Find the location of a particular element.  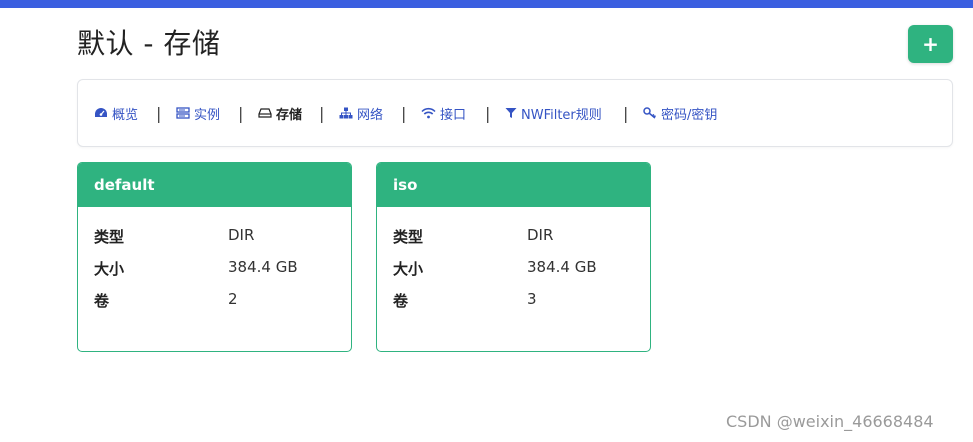

nav-label: 概览 is located at coordinates (125, 115).